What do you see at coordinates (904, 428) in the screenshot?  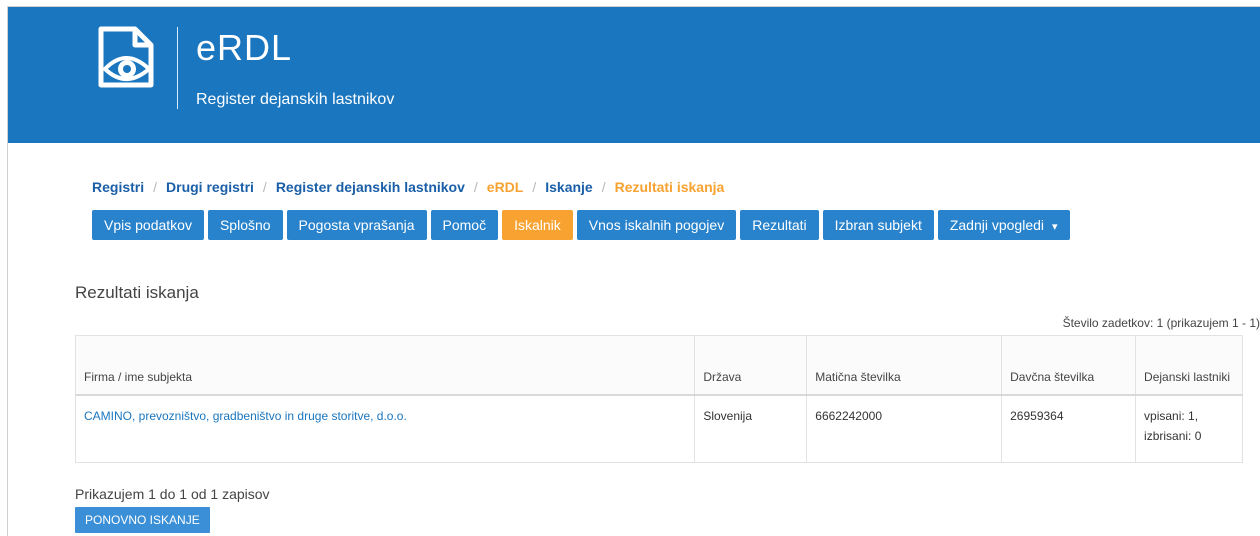 I see `cell-reg-number: 6662242000` at bounding box center [904, 428].